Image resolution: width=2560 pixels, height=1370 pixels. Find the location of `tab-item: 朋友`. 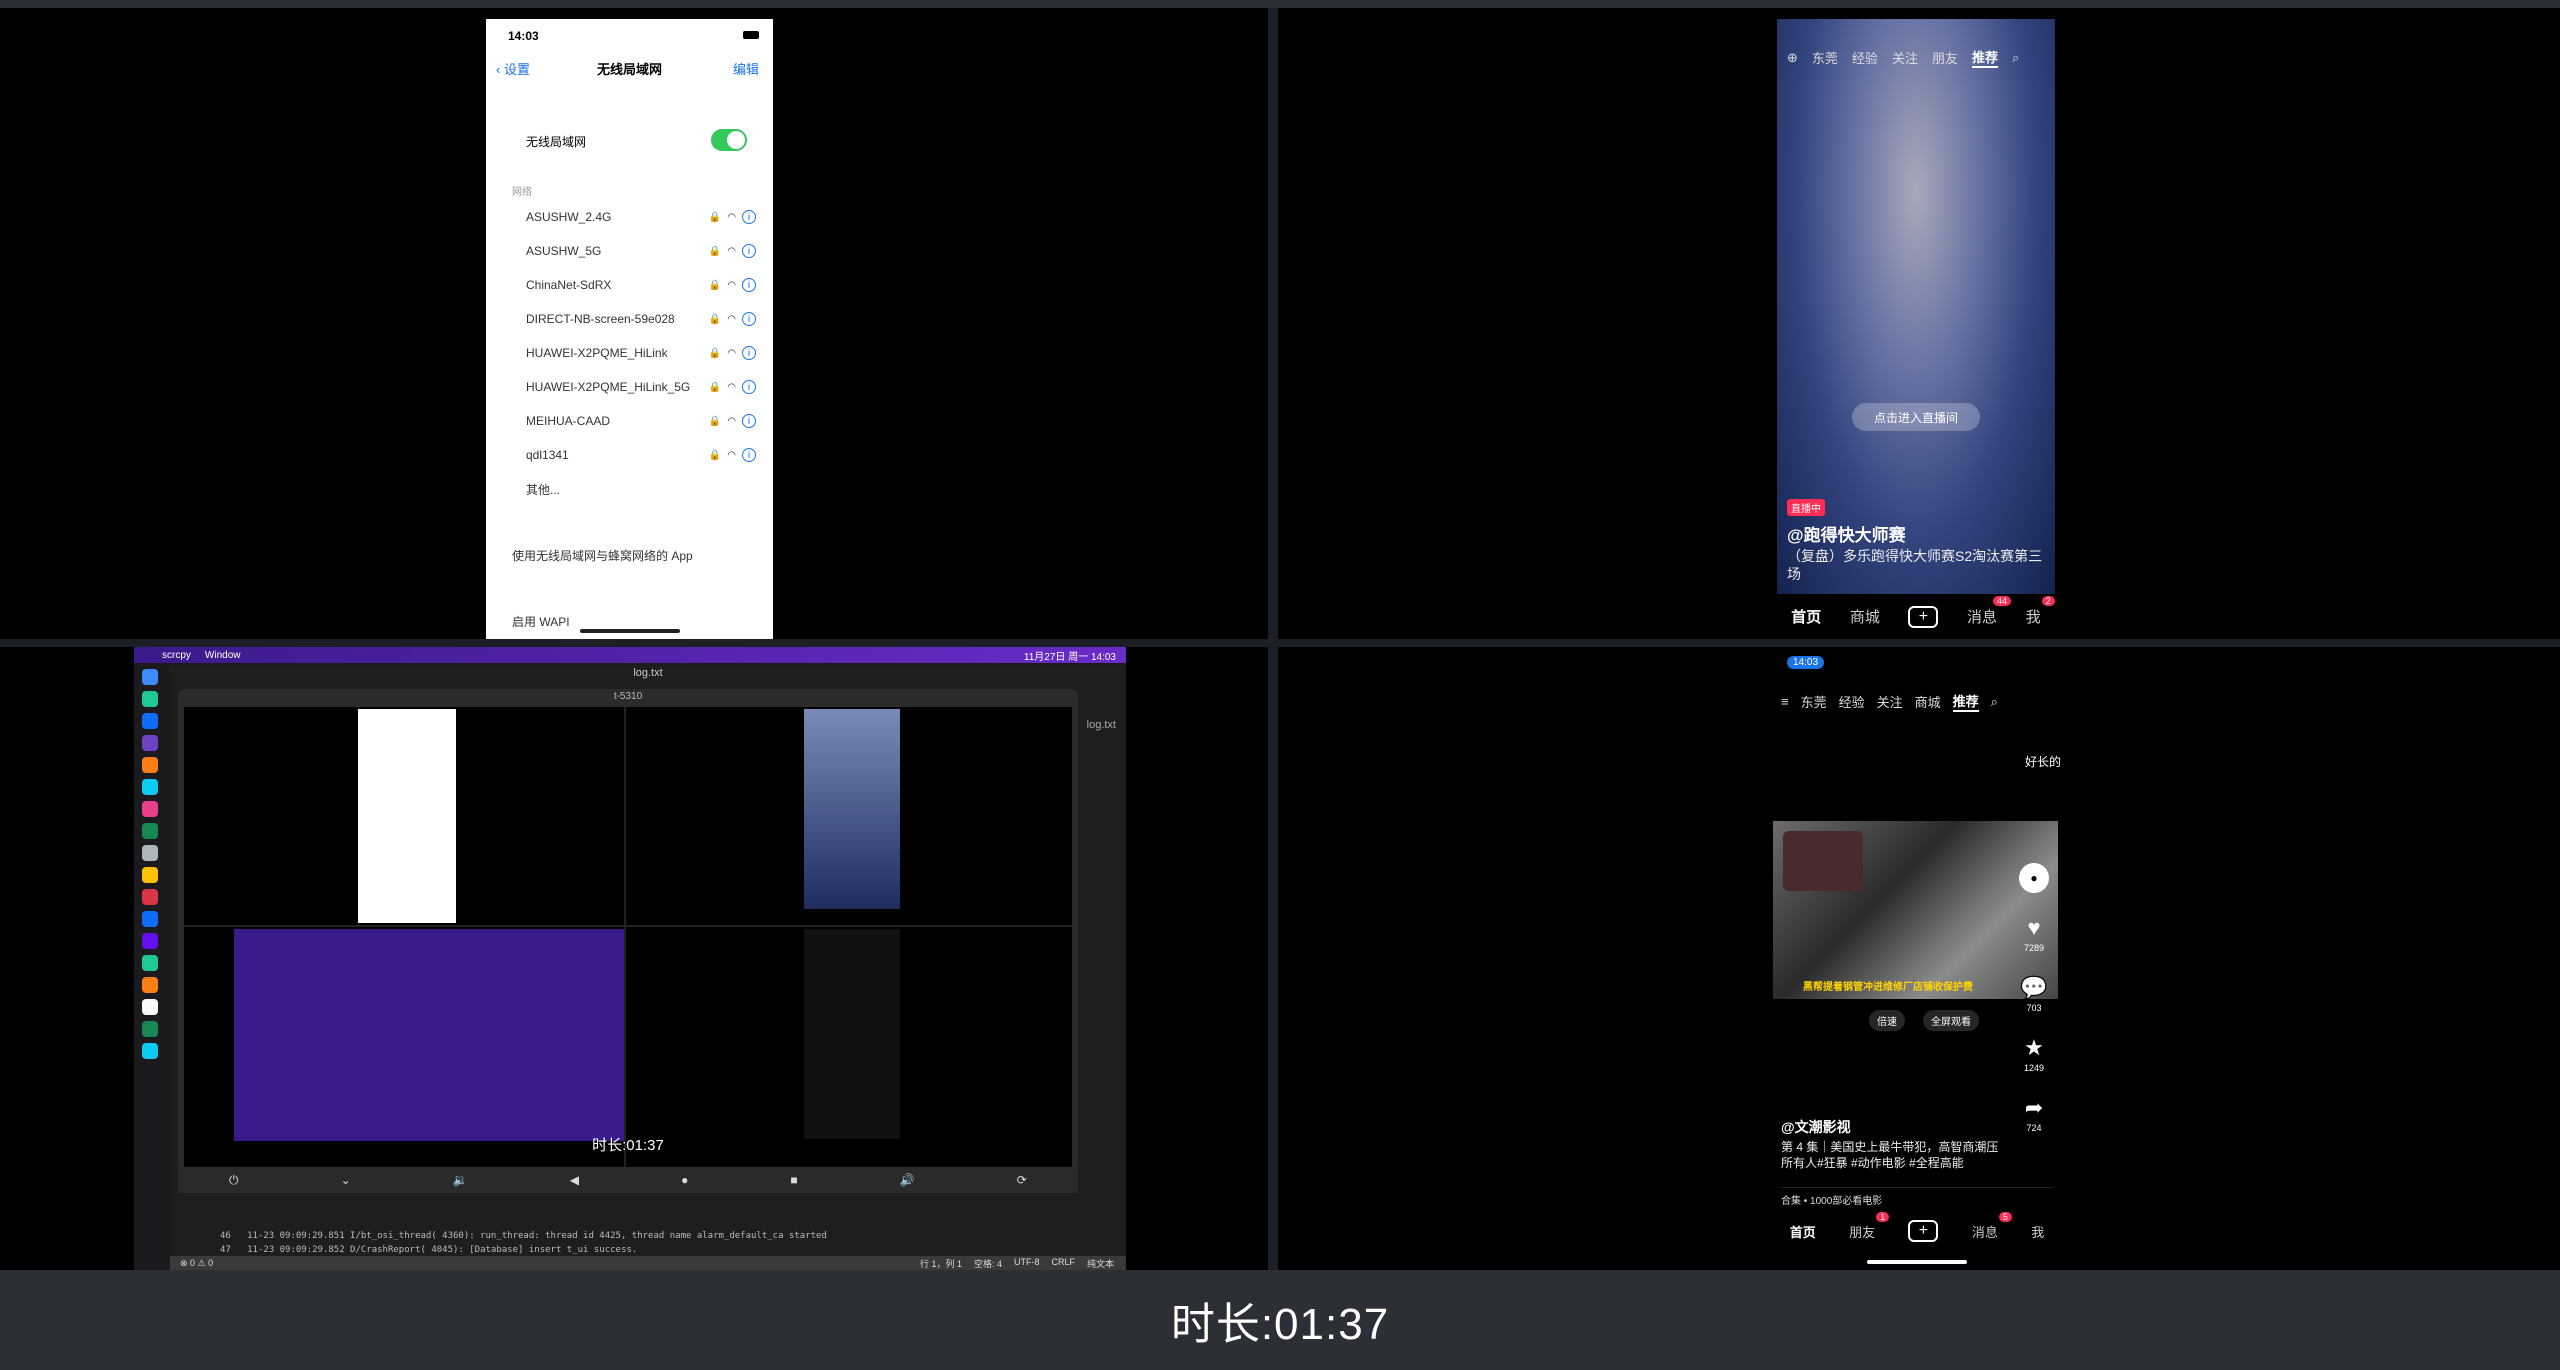

tab-item: 朋友 is located at coordinates (1945, 57).